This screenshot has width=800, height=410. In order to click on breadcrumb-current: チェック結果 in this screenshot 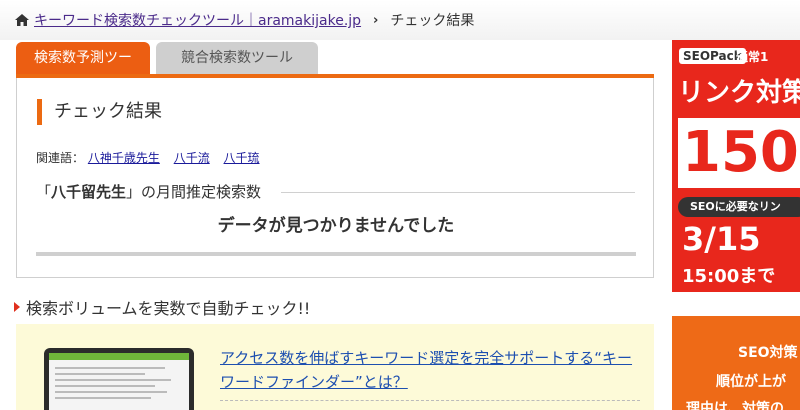, I will do `click(432, 21)`.